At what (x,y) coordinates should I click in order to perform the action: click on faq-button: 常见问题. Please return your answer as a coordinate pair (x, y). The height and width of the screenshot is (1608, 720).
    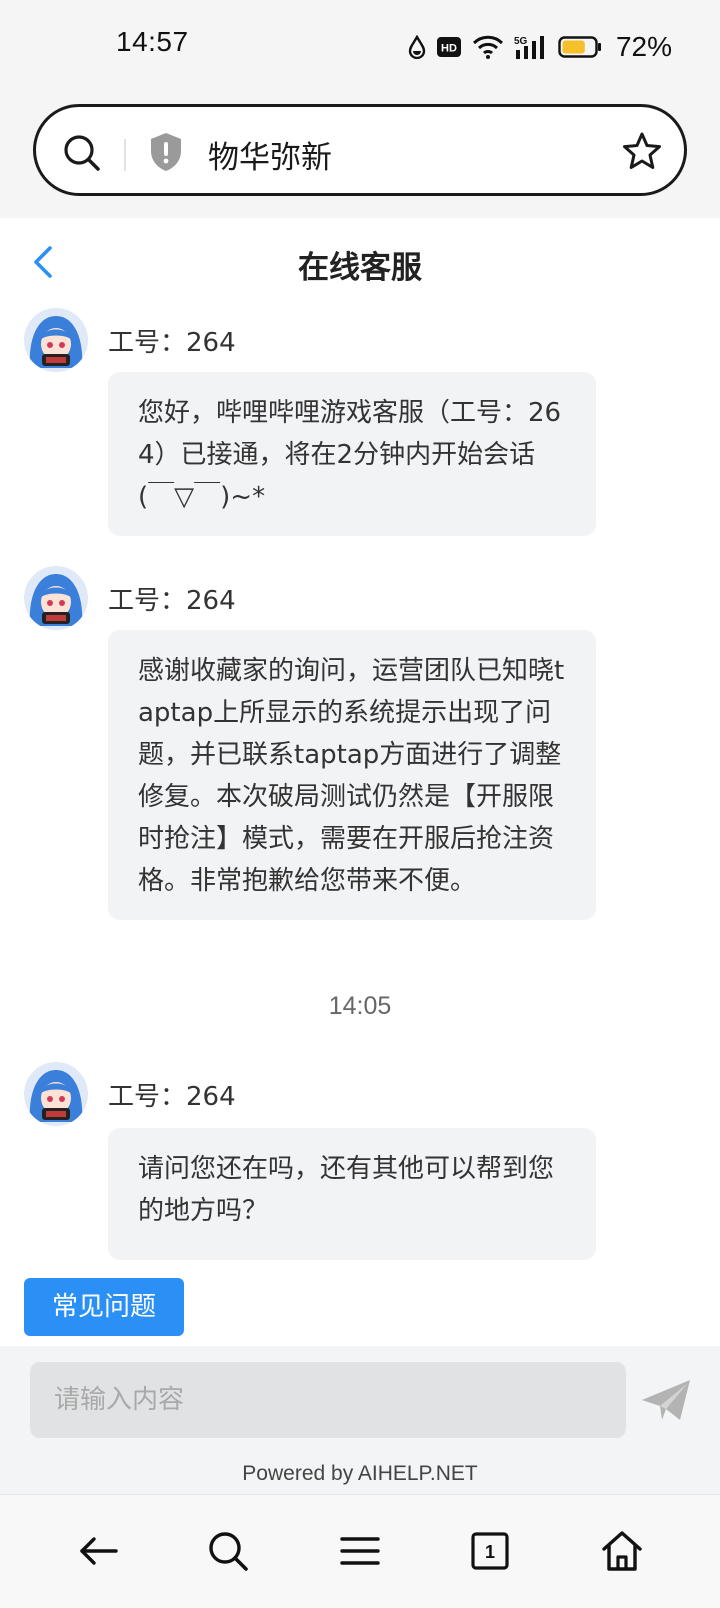
    Looking at the image, I should click on (104, 1307).